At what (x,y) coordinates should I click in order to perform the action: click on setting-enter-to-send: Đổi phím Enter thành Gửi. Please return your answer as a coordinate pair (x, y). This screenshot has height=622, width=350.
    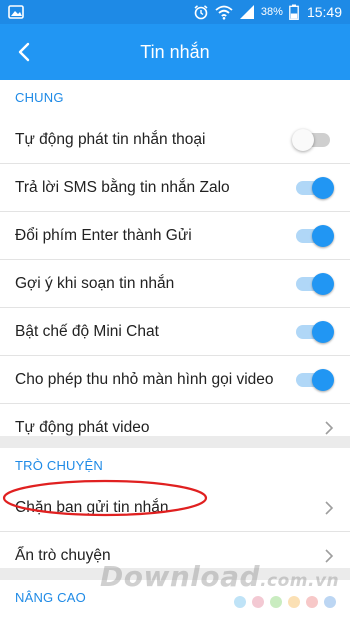
    Looking at the image, I should click on (175, 235).